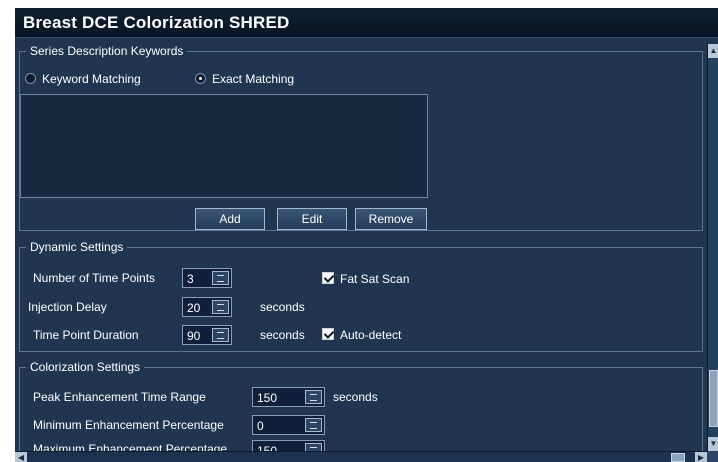  Describe the element at coordinates (701, 457) in the screenshot. I see `scroll-right-icon: ▶` at that location.